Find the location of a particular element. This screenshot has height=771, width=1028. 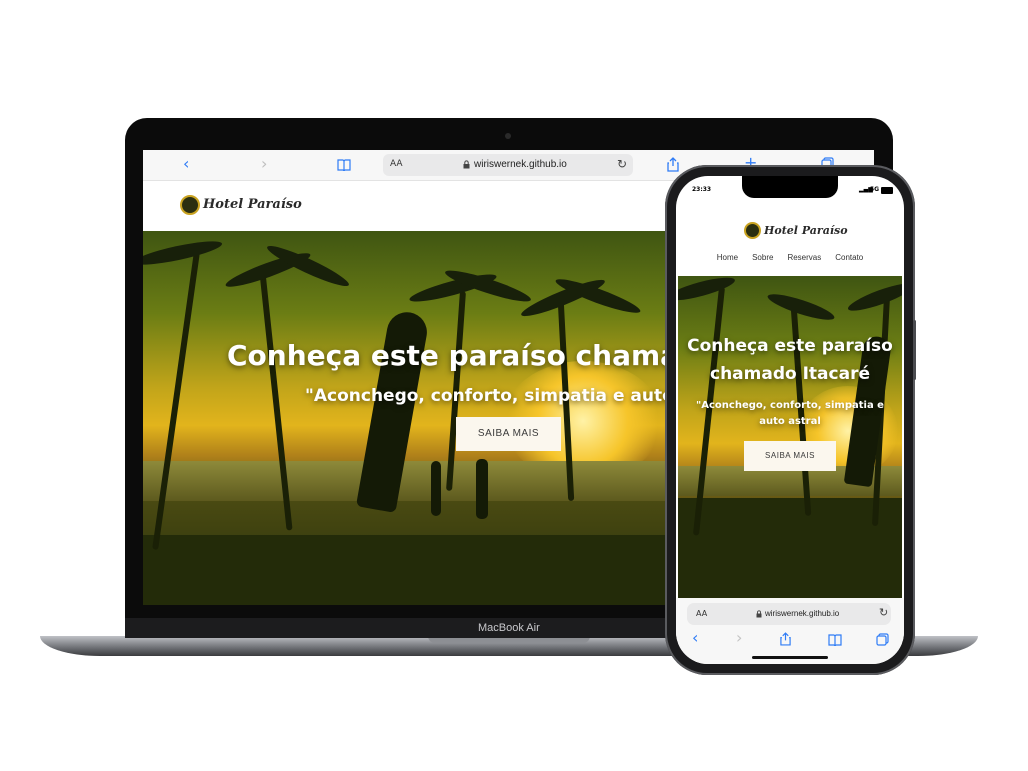

site-nav: Home Sobre Reservas Contato is located at coordinates (790, 261).